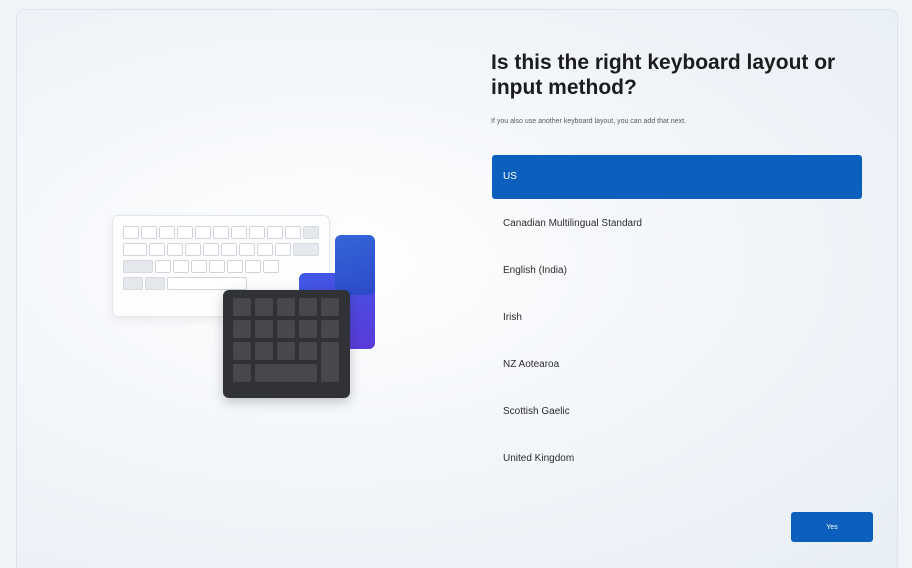 The width and height of the screenshot is (912, 568). What do you see at coordinates (677, 365) in the screenshot?
I see `layout-option-nz-aotearoa: NZ Aotearoa` at bounding box center [677, 365].